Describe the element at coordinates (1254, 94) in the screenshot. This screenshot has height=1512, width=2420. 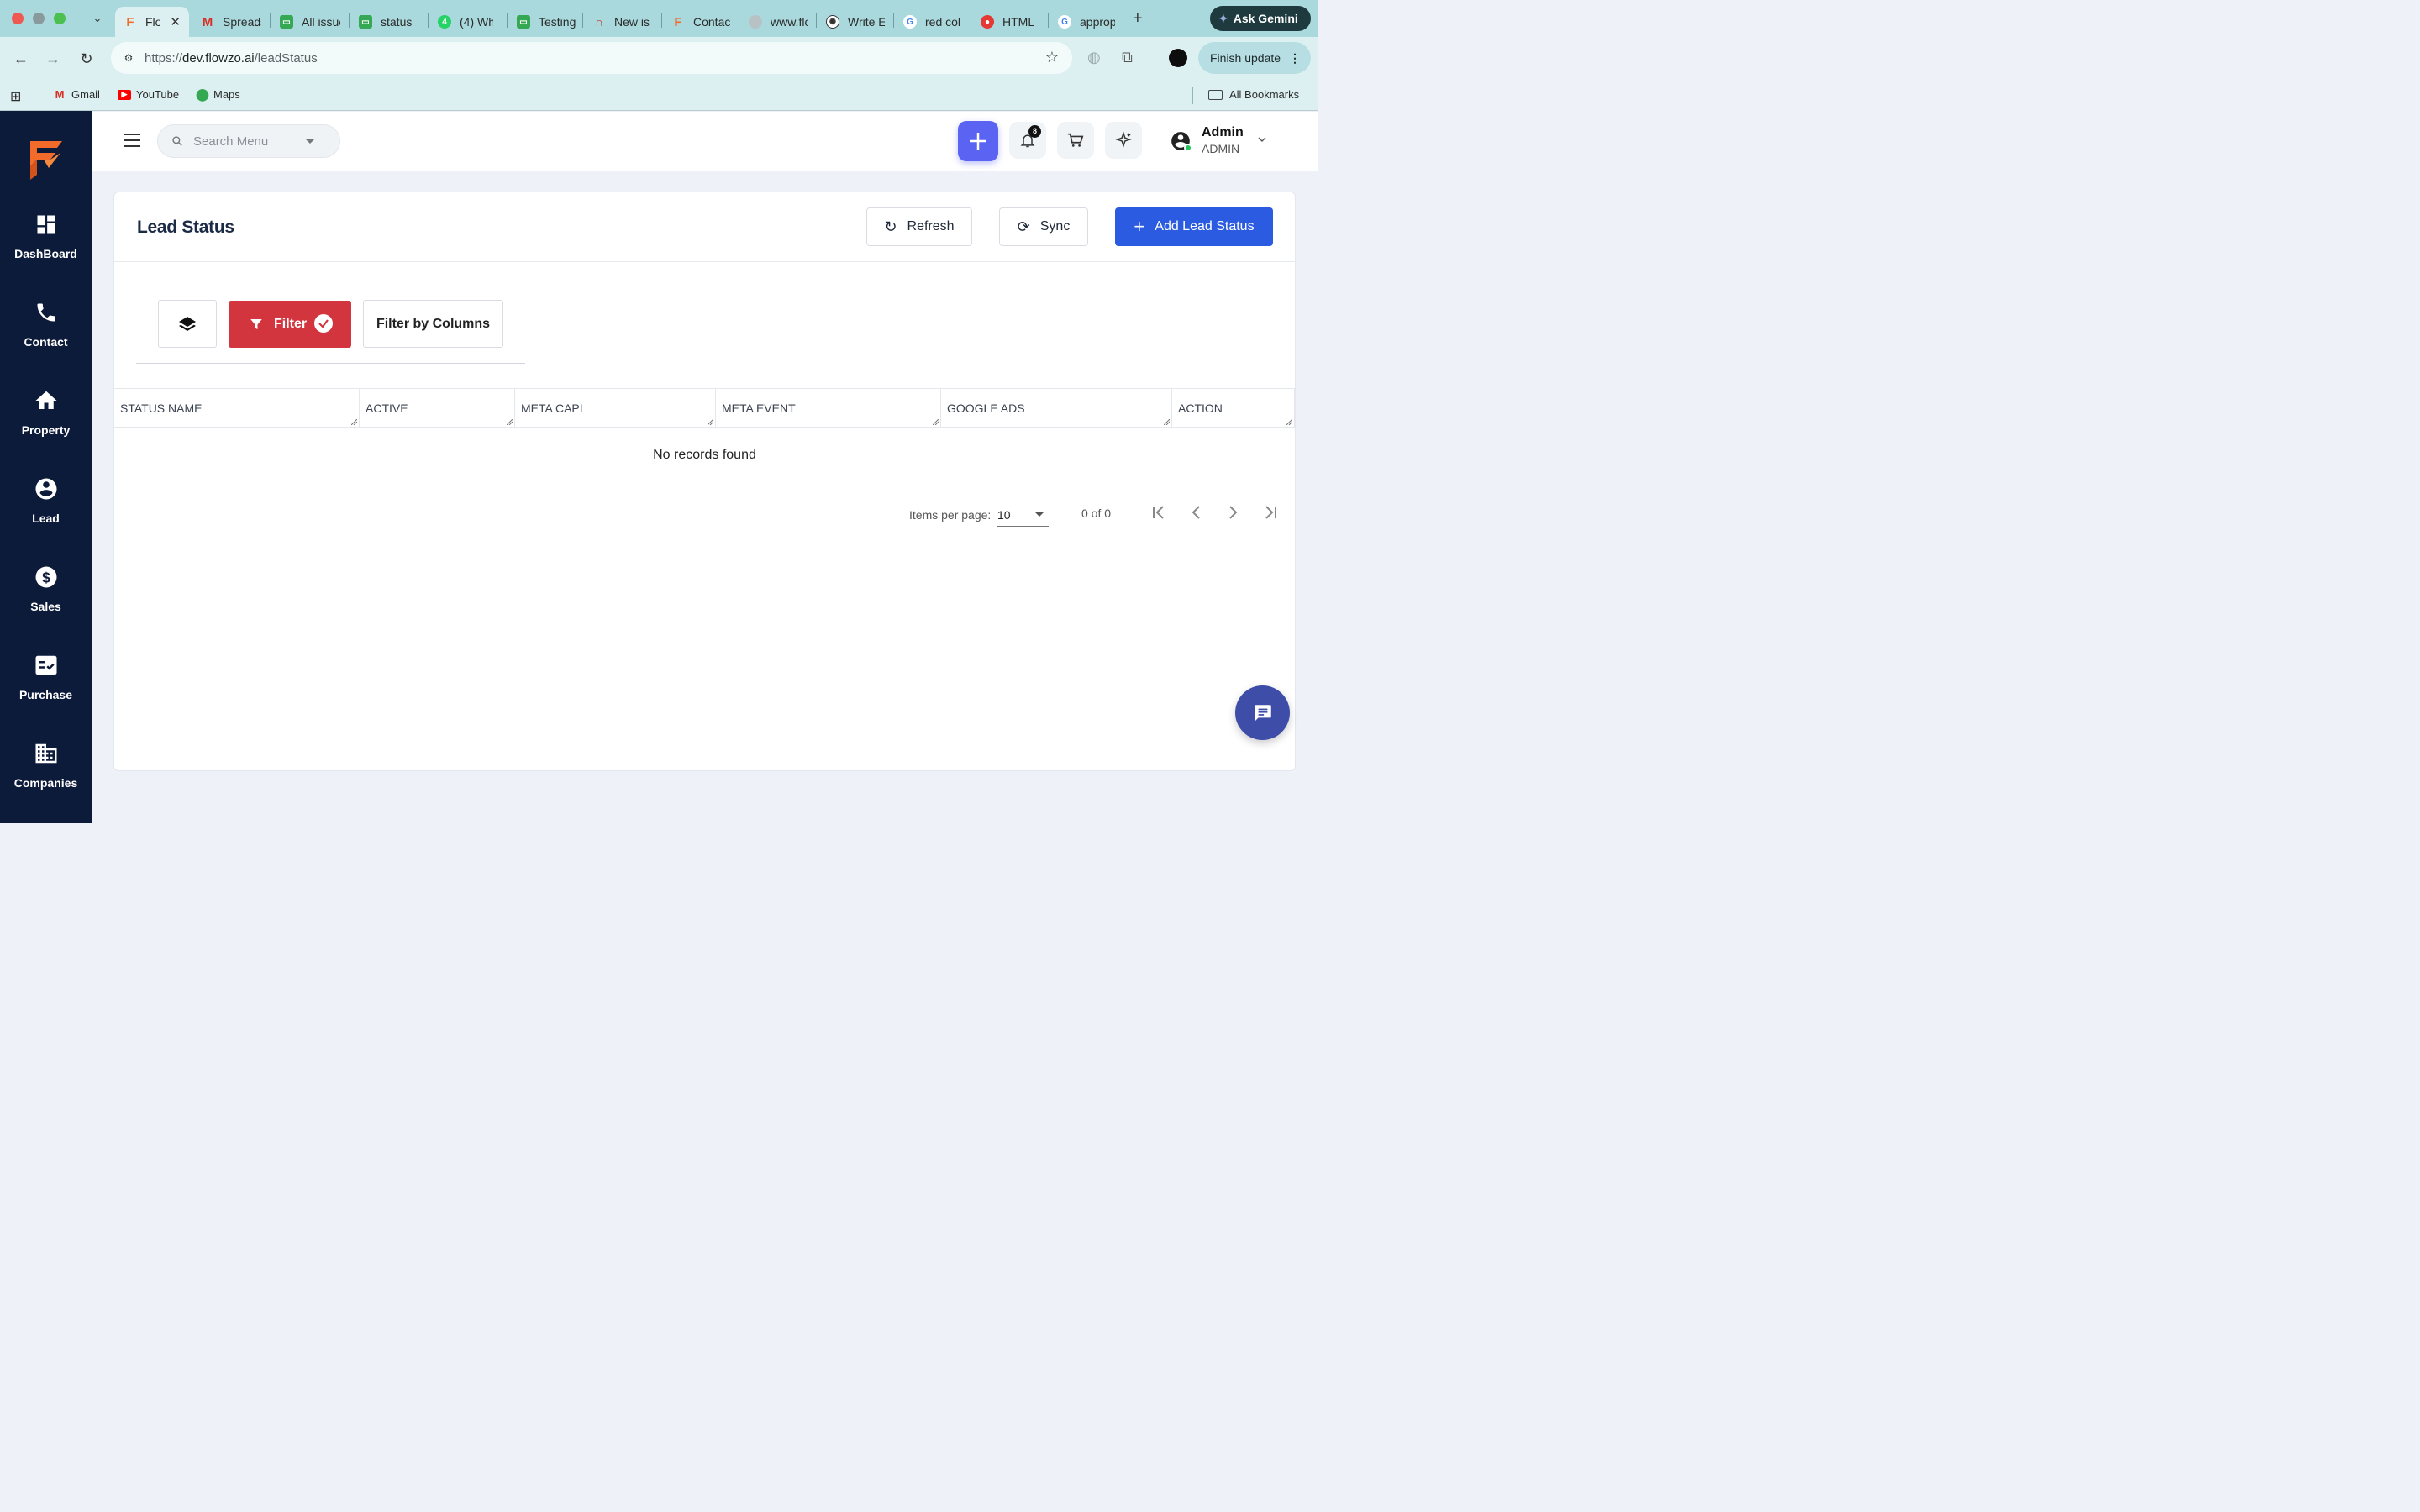
I see `all-bookmarks-button: All Bookmarks` at that location.